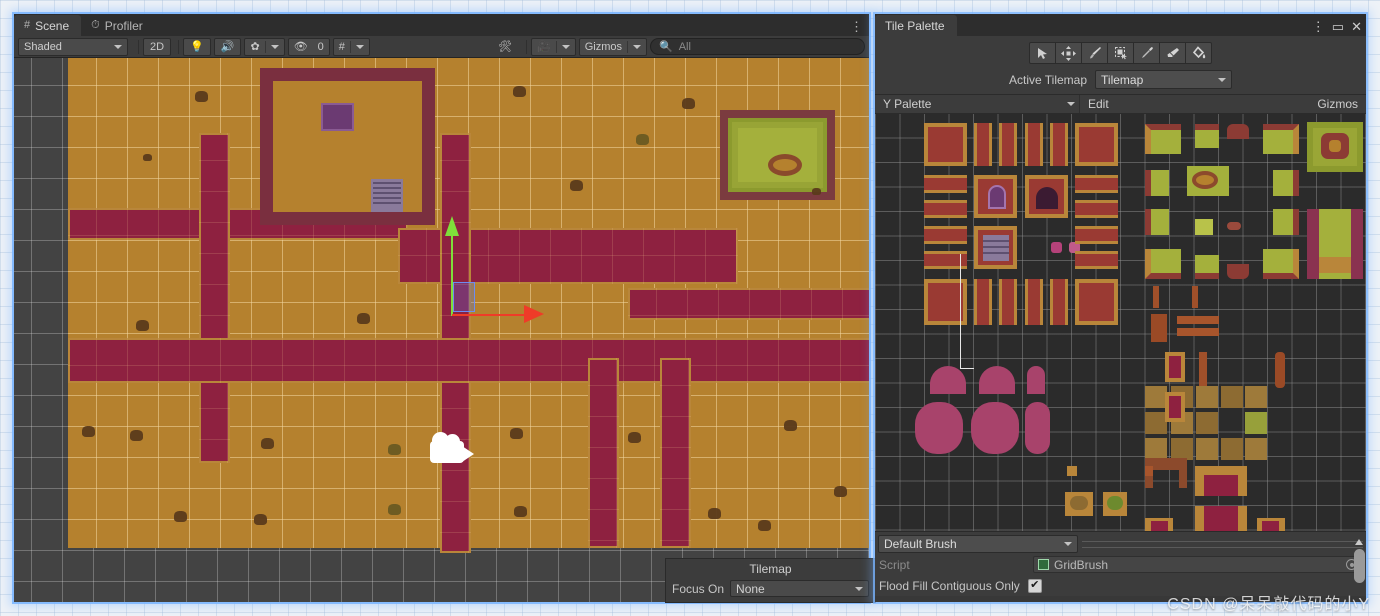 The image size is (1380, 616). What do you see at coordinates (197, 46) in the screenshot?
I see `lightbulb-icon: 💡` at bounding box center [197, 46].